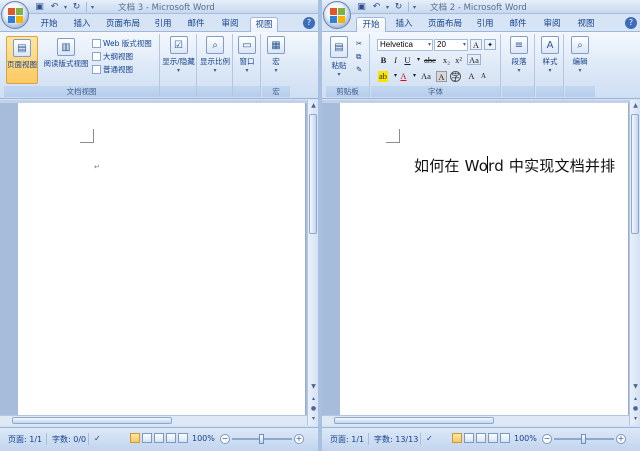 The height and width of the screenshot is (451, 640). Describe the element at coordinates (457, 438) in the screenshot. I see `print-layout-view-icon` at that location.